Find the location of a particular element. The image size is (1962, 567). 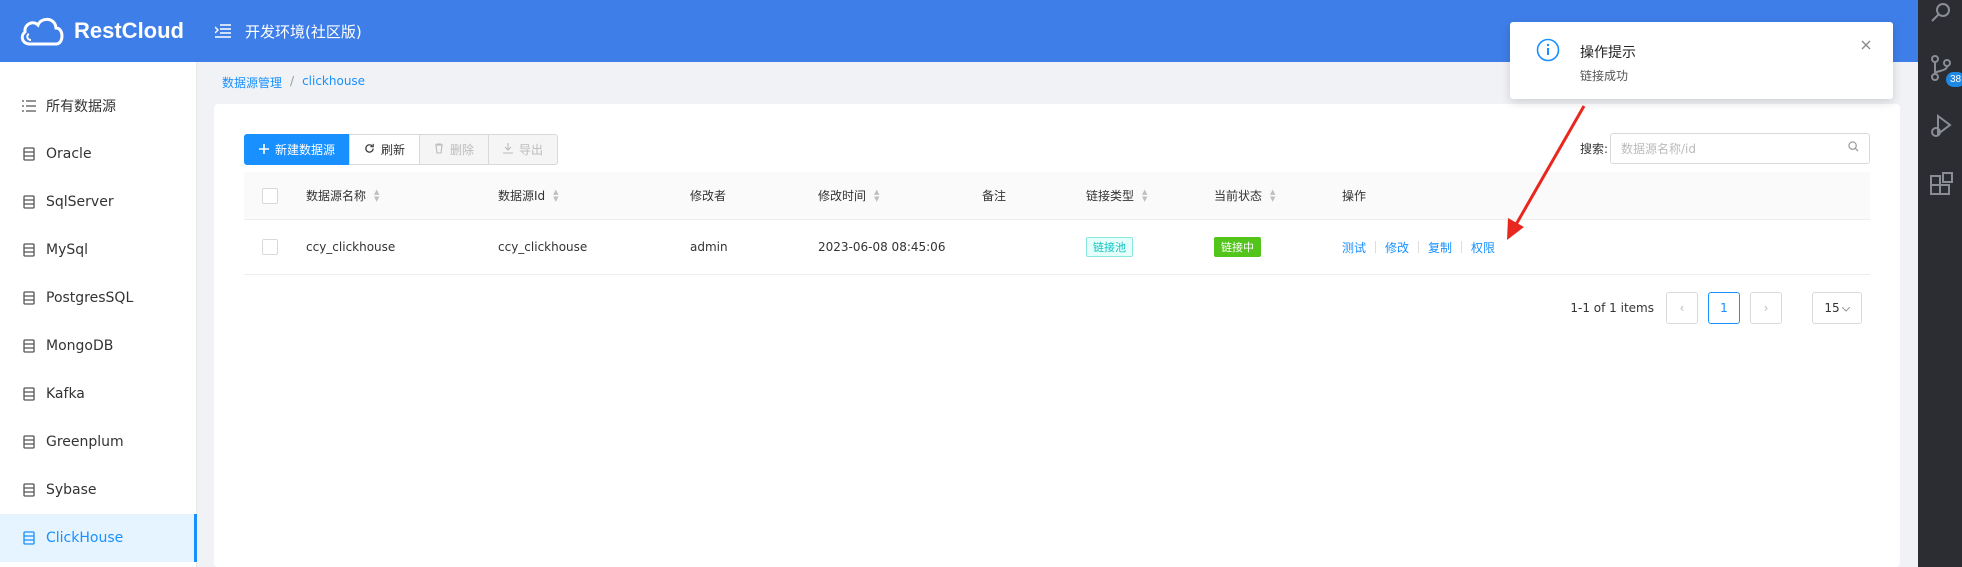

sidebar-item-greenplum: Greenplum is located at coordinates (98, 442).